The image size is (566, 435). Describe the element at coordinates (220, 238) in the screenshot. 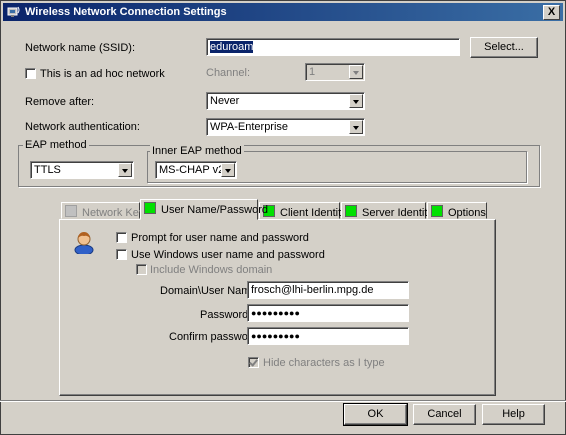

I see `prompt-credentials-label: Prompt for user name and password` at that location.